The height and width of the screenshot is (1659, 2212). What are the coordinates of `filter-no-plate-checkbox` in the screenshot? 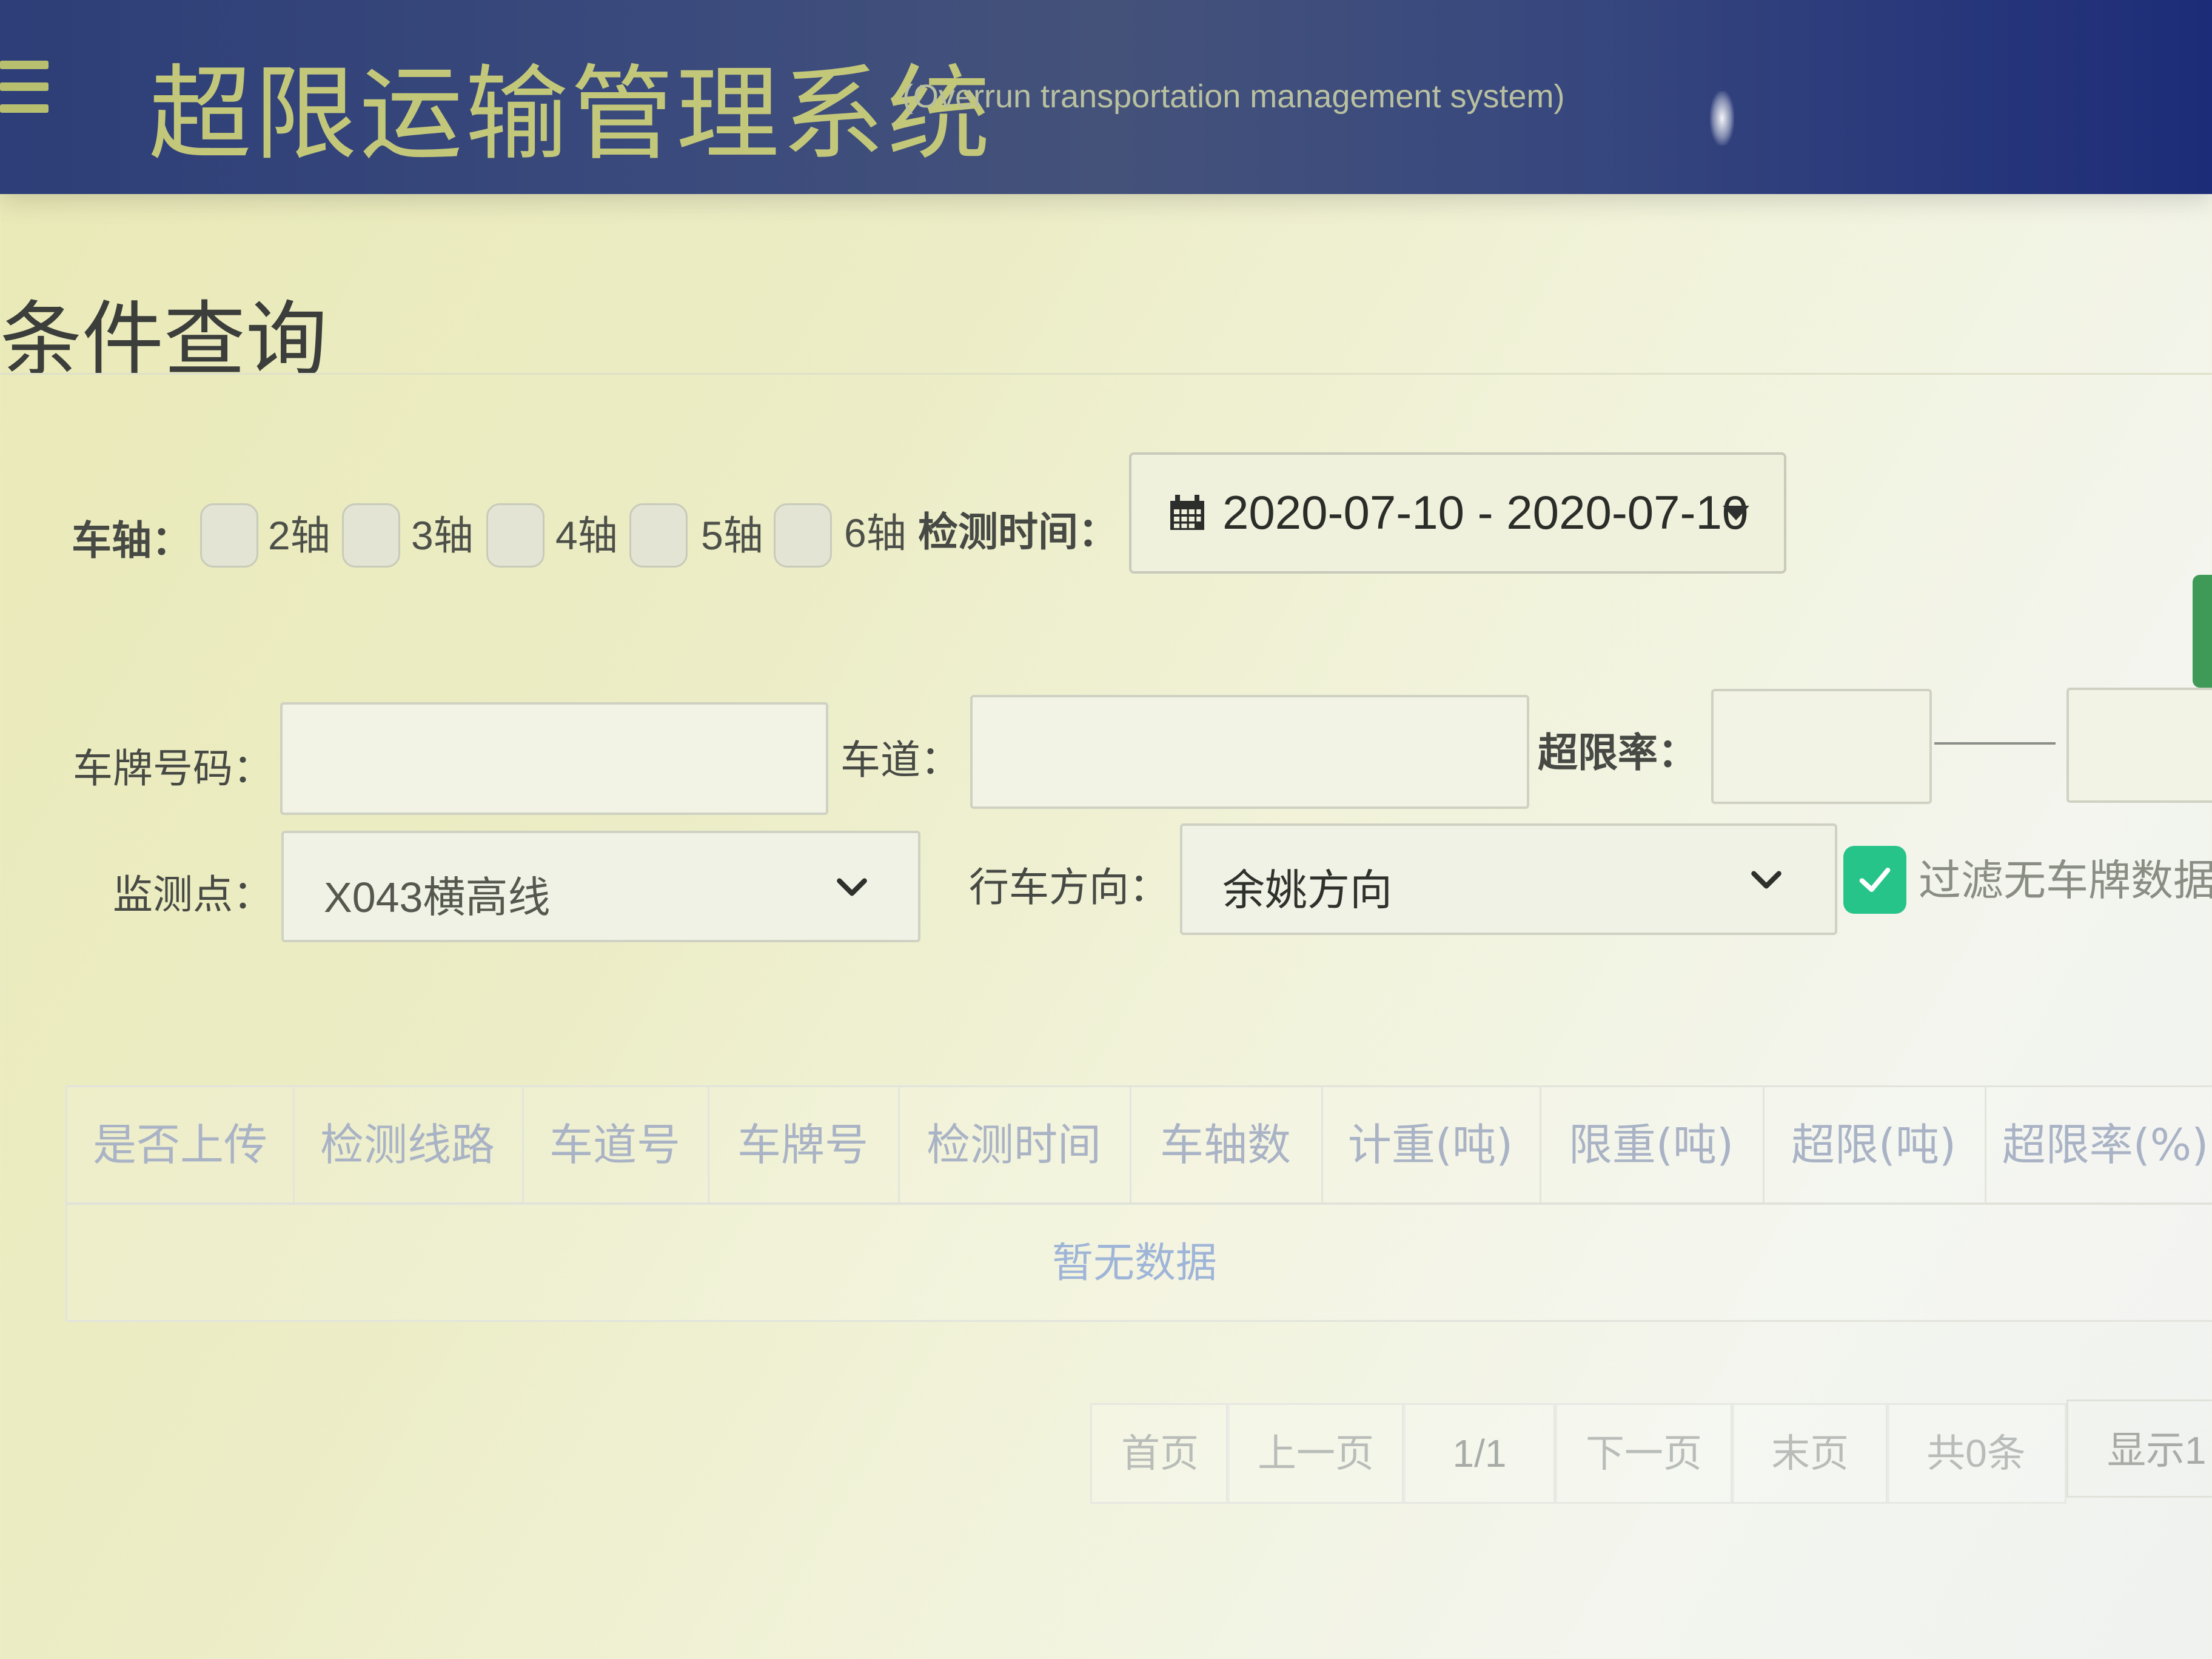 It's located at (1874, 880).